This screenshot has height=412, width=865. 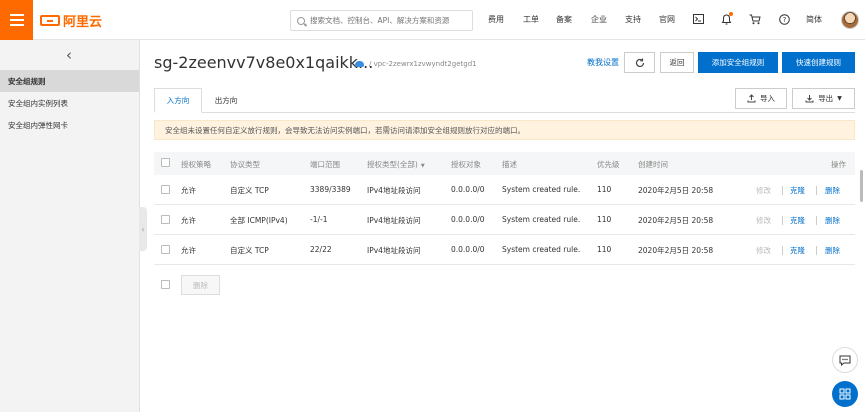 I want to click on terminal-icon, so click(x=698, y=19).